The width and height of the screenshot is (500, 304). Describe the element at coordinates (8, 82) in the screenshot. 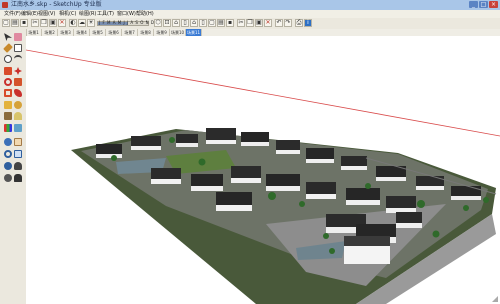

I see `rotate-icon` at that location.